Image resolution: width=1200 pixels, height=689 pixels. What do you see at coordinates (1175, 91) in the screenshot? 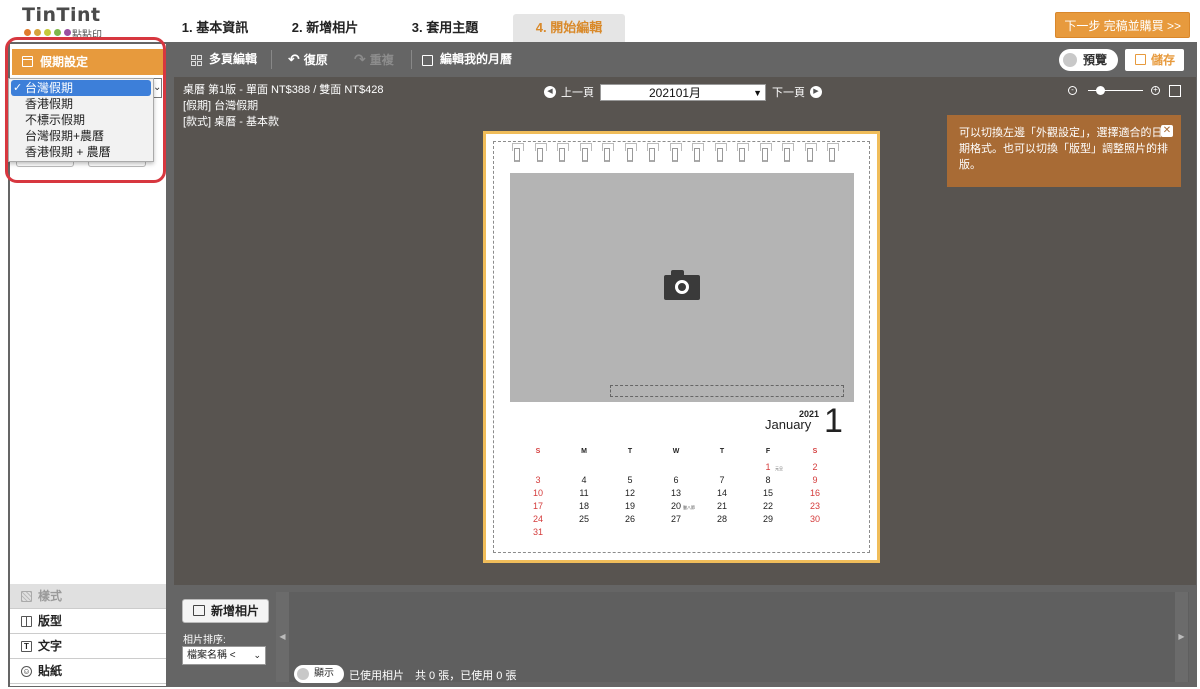
I see `fullscreen-icon` at bounding box center [1175, 91].